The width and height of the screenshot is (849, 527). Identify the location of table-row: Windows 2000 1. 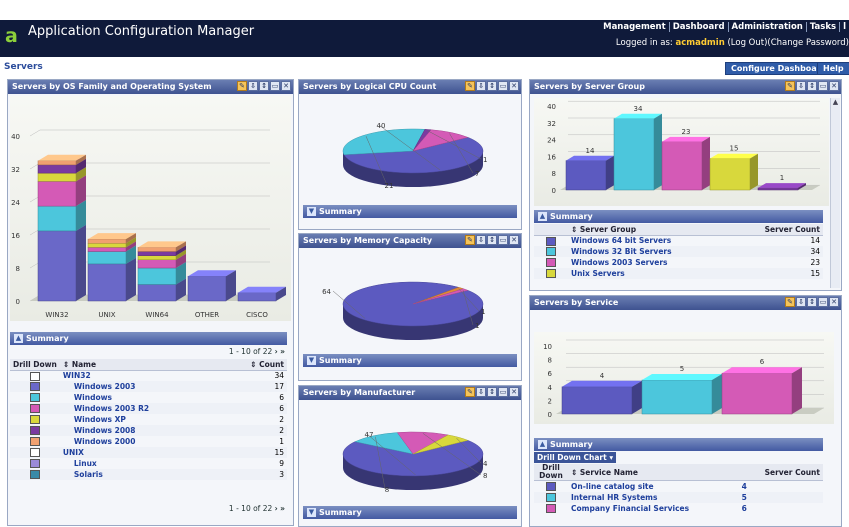
(148, 441).